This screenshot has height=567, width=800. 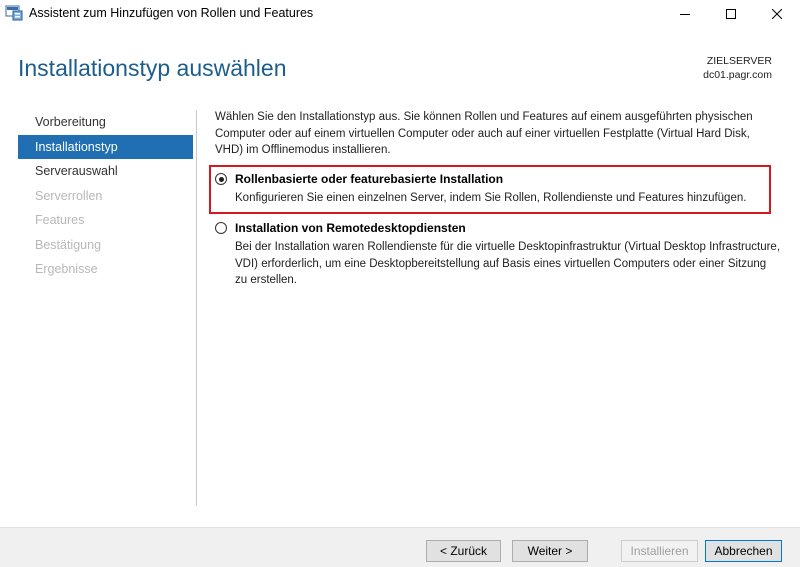 I want to click on minimize-button, so click(x=685, y=13).